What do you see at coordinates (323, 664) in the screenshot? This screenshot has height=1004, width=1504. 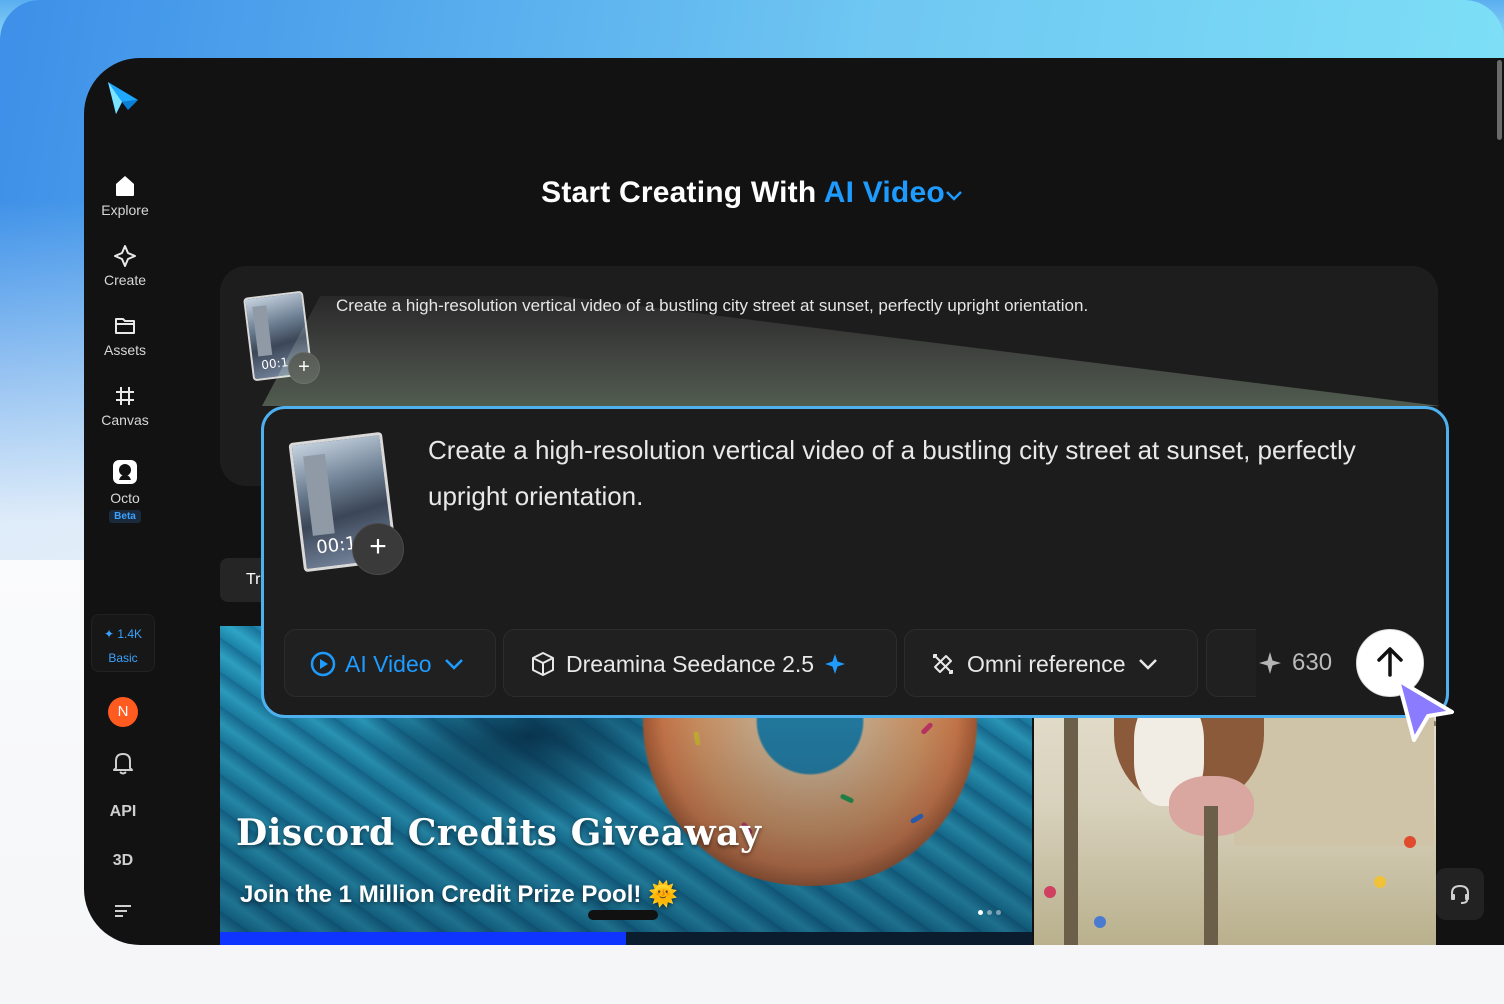 I see `video-play-icon` at bounding box center [323, 664].